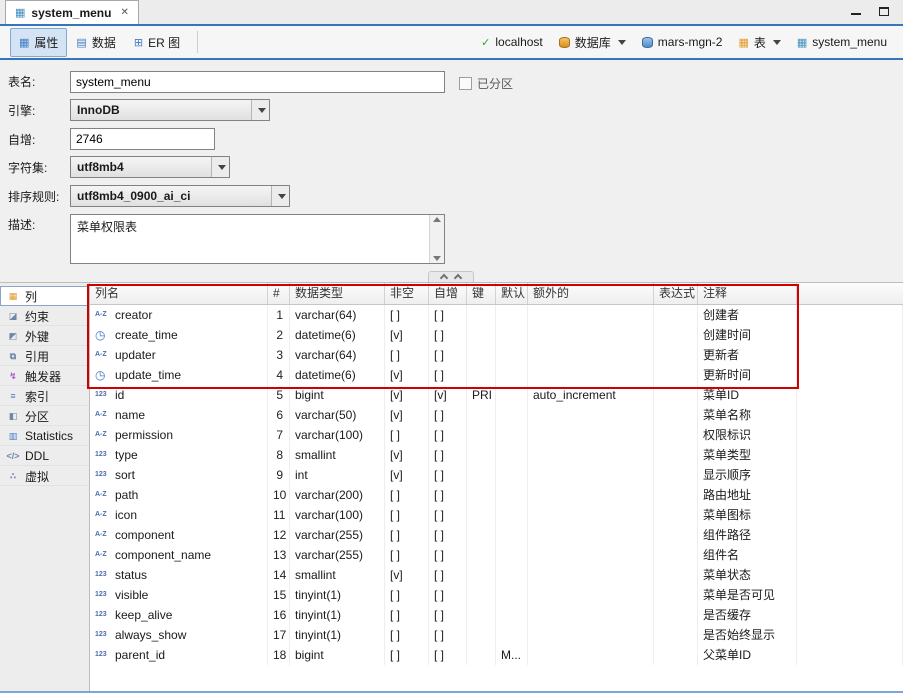  What do you see at coordinates (337, 355) in the screenshot?
I see `cell-type: varchar(64)` at bounding box center [337, 355].